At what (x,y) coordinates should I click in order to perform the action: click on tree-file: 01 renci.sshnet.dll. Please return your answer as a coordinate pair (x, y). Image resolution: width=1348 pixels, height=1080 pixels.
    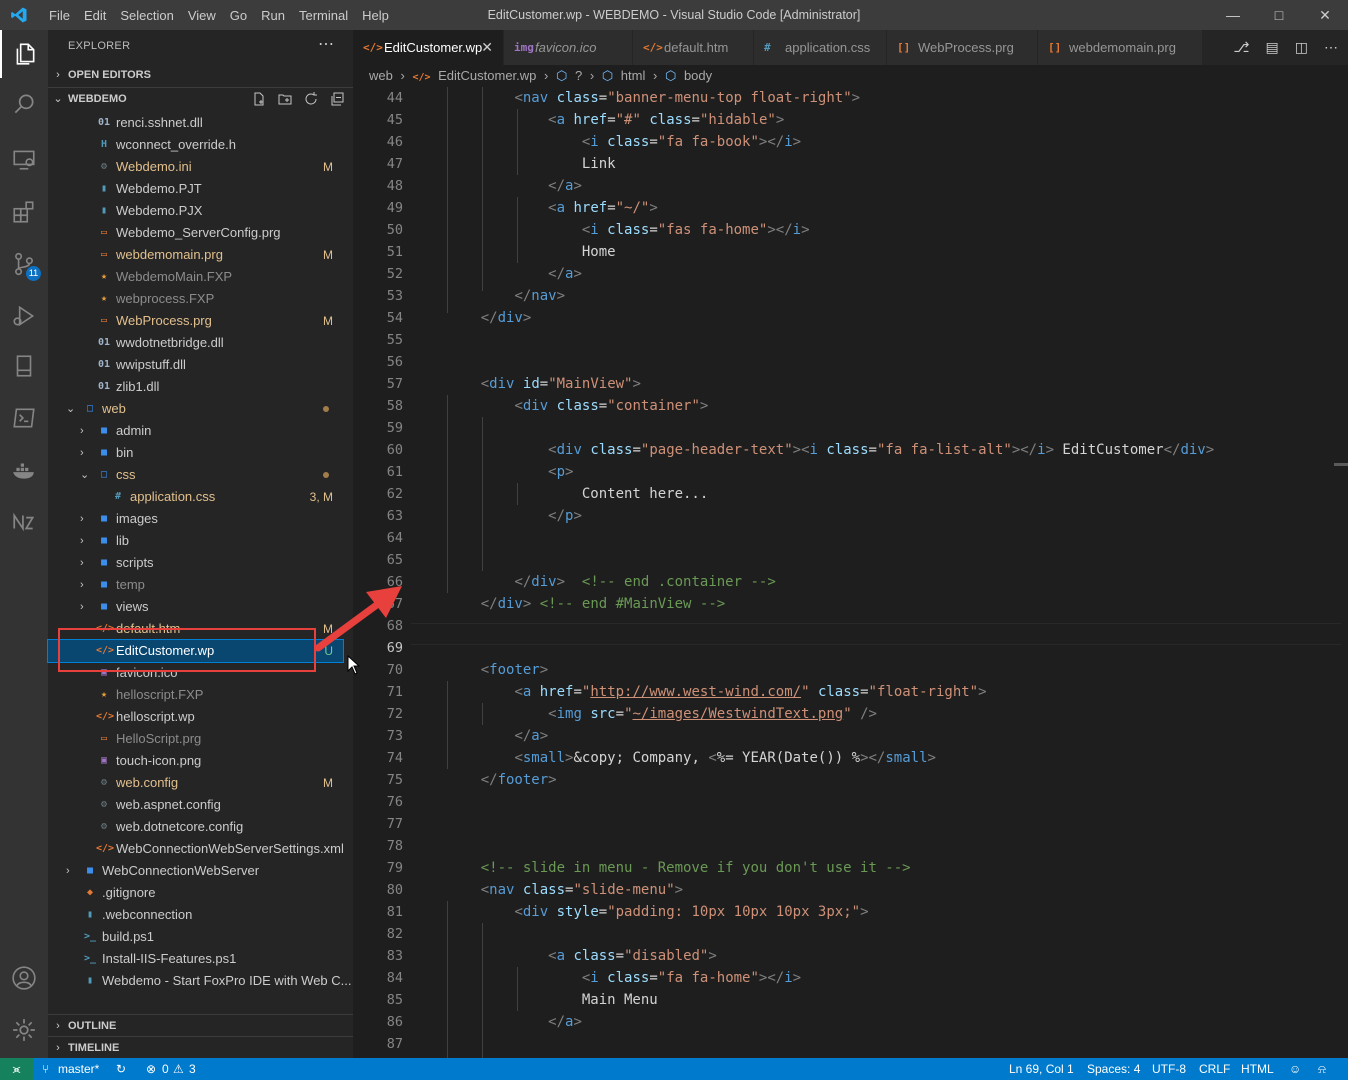
    Looking at the image, I should click on (195, 123).